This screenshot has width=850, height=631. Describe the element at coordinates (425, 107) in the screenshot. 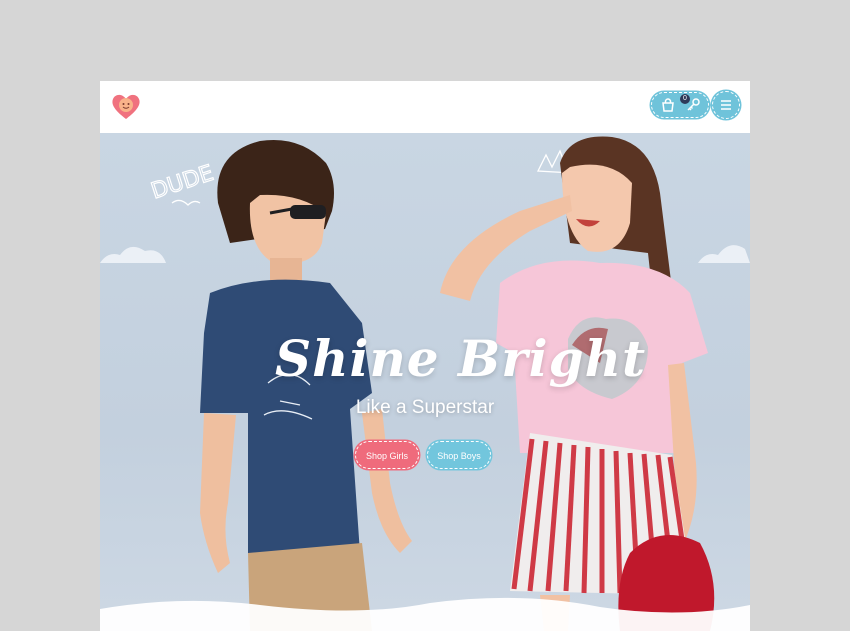

I see `site-header: 0` at that location.